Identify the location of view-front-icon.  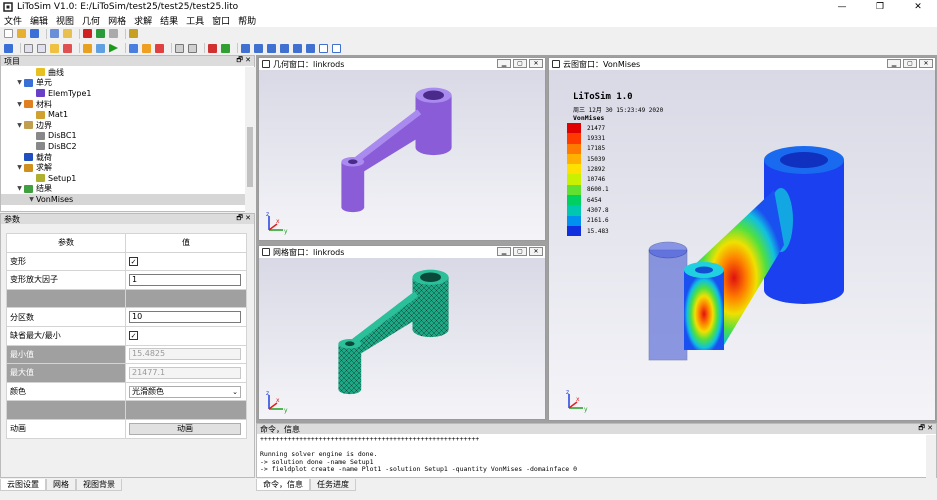
(245, 48).